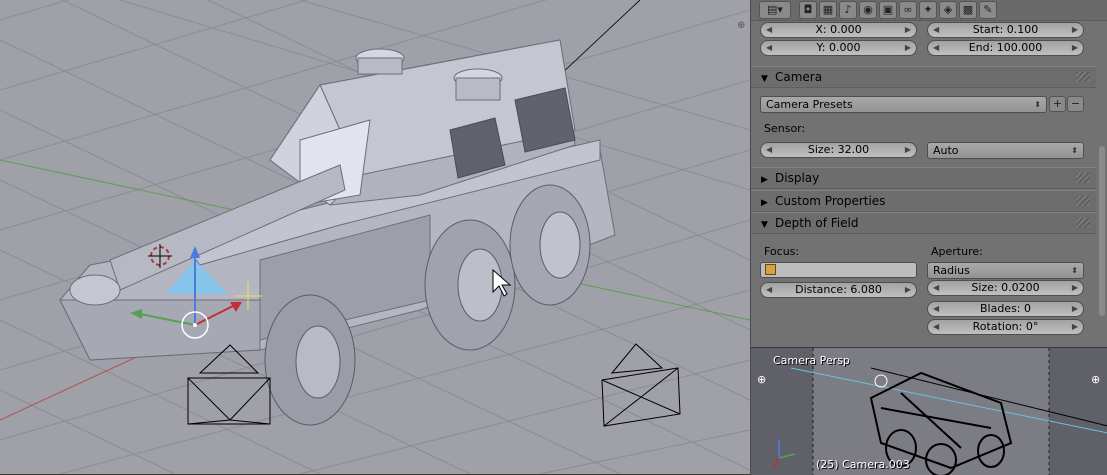 This screenshot has height=475, width=1107. Describe the element at coordinates (903, 104) in the screenshot. I see `camera-presets-menu: Camera Presets ⬍` at that location.